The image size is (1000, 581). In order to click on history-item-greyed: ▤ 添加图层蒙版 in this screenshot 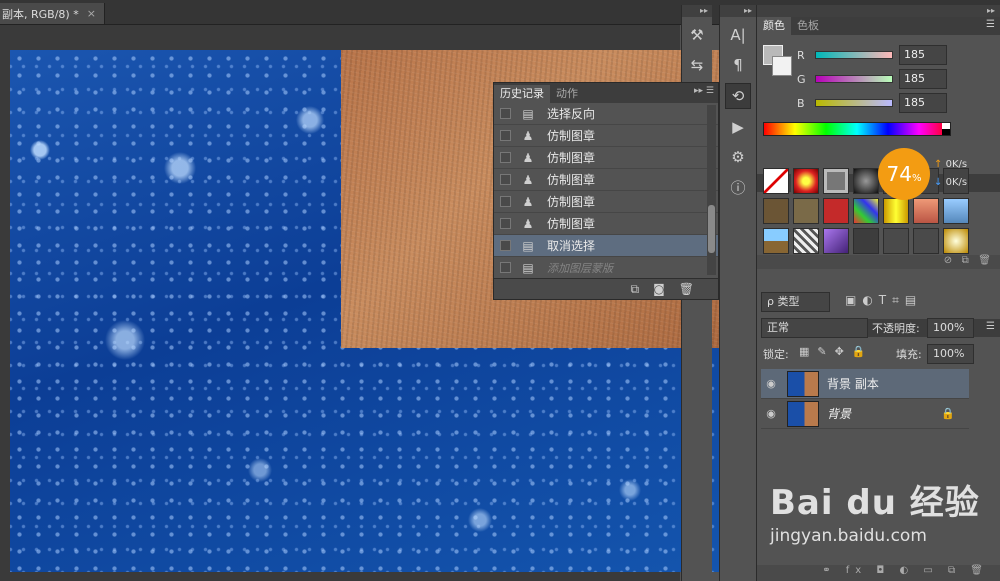, I will do `click(606, 268)`.